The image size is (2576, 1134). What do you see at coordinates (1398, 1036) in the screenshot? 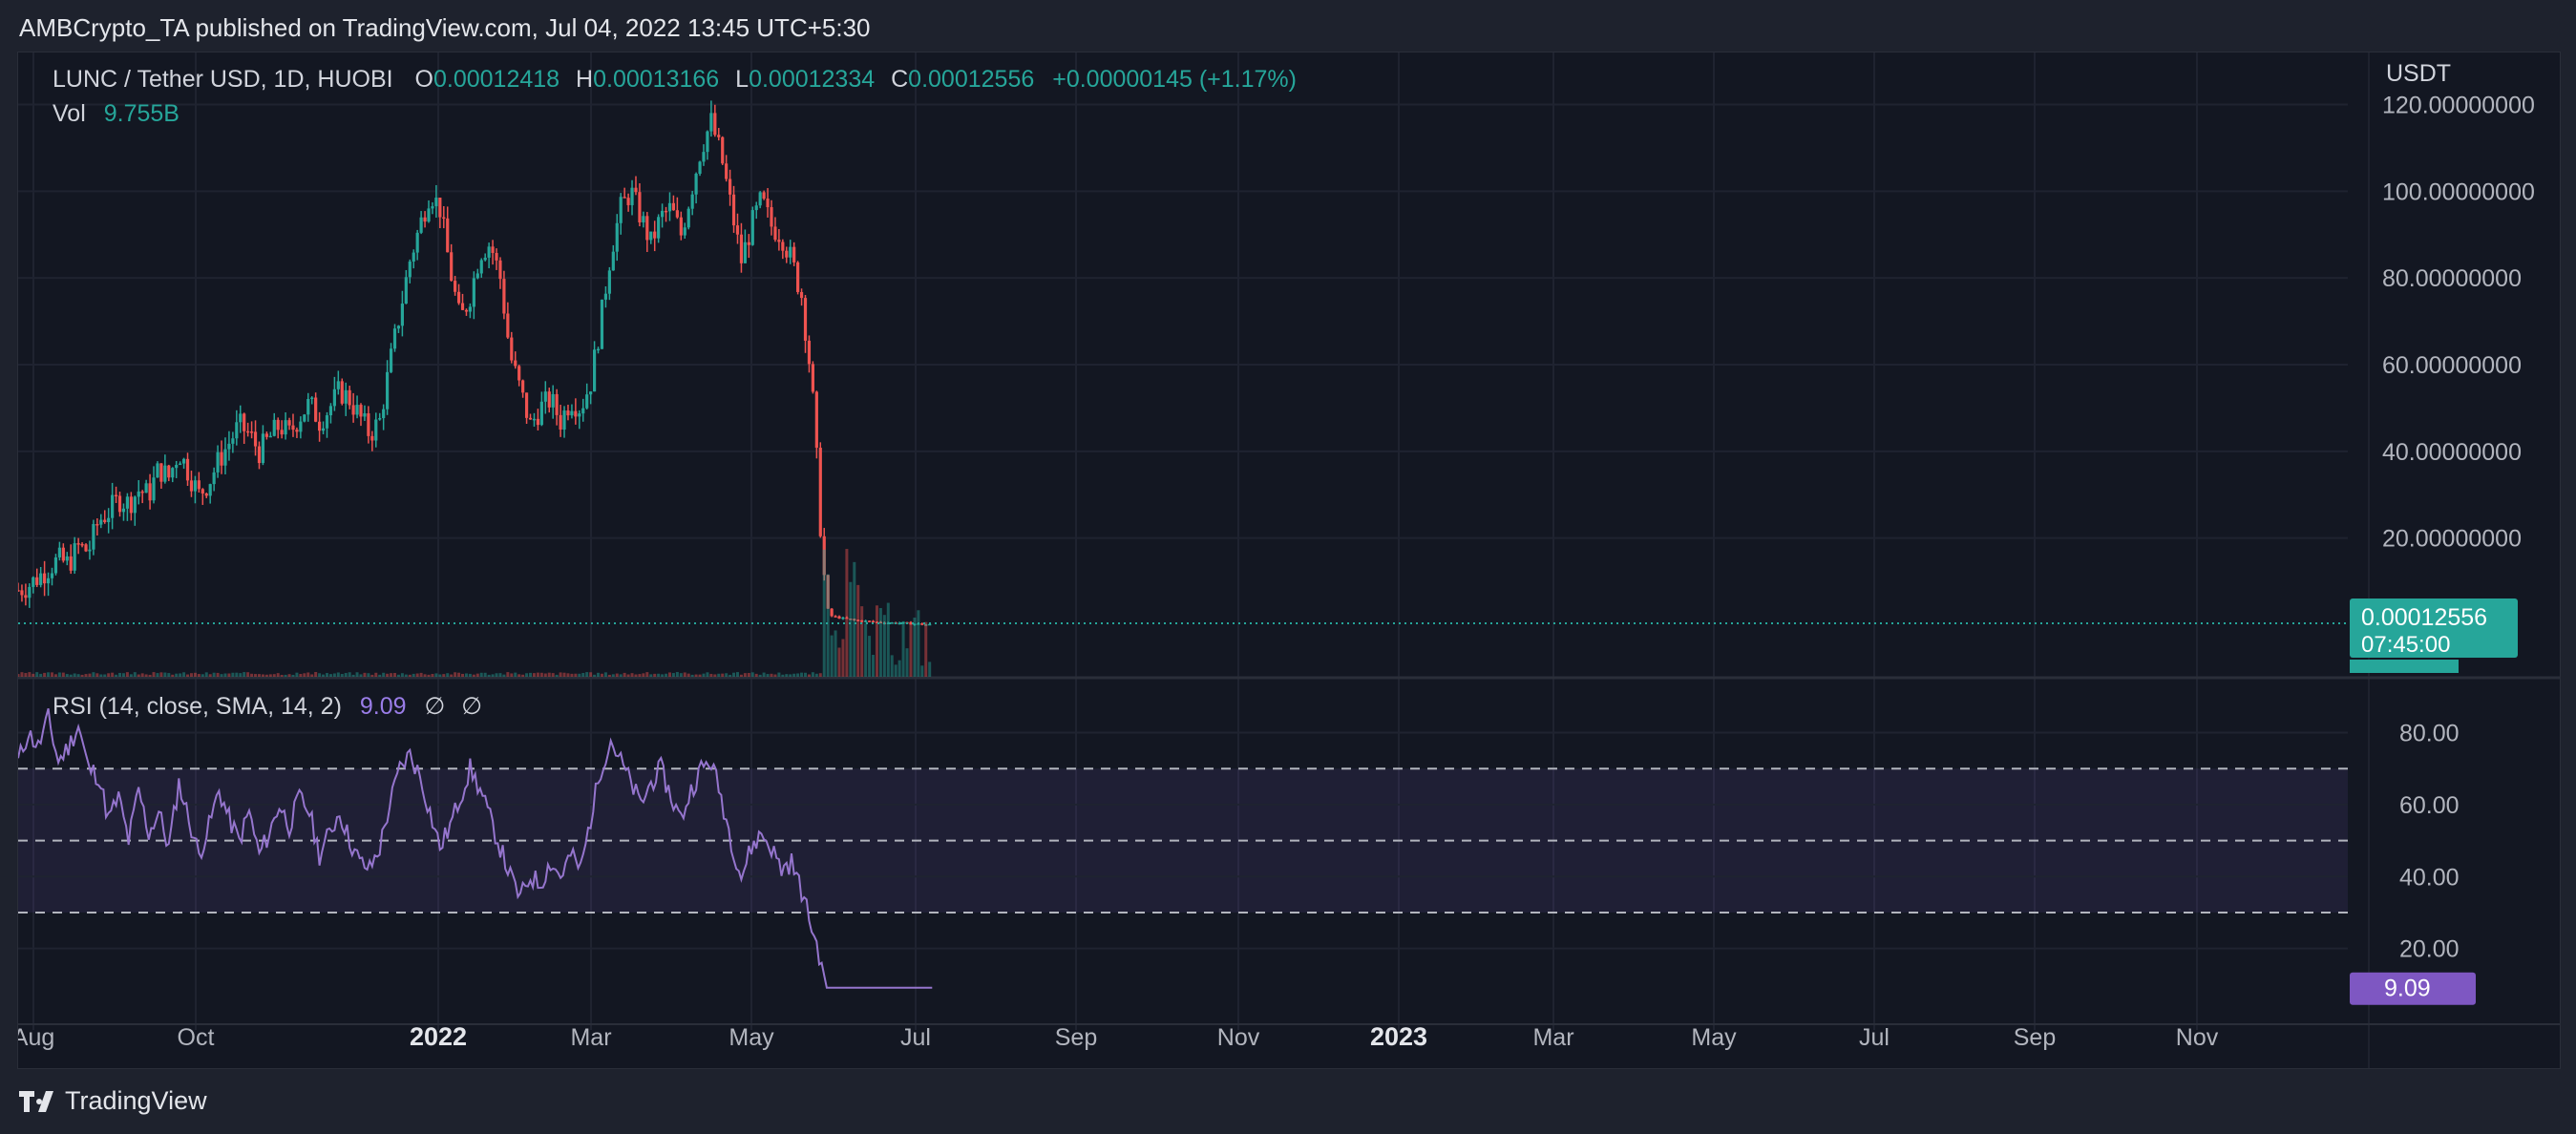
I see `time-tick-label: 2023` at bounding box center [1398, 1036].